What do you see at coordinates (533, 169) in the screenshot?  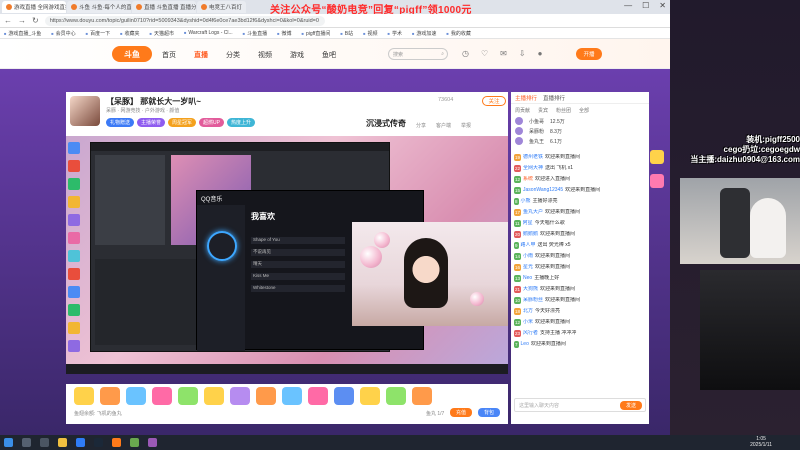 I see `chat-username: 全网大神` at bounding box center [533, 169].